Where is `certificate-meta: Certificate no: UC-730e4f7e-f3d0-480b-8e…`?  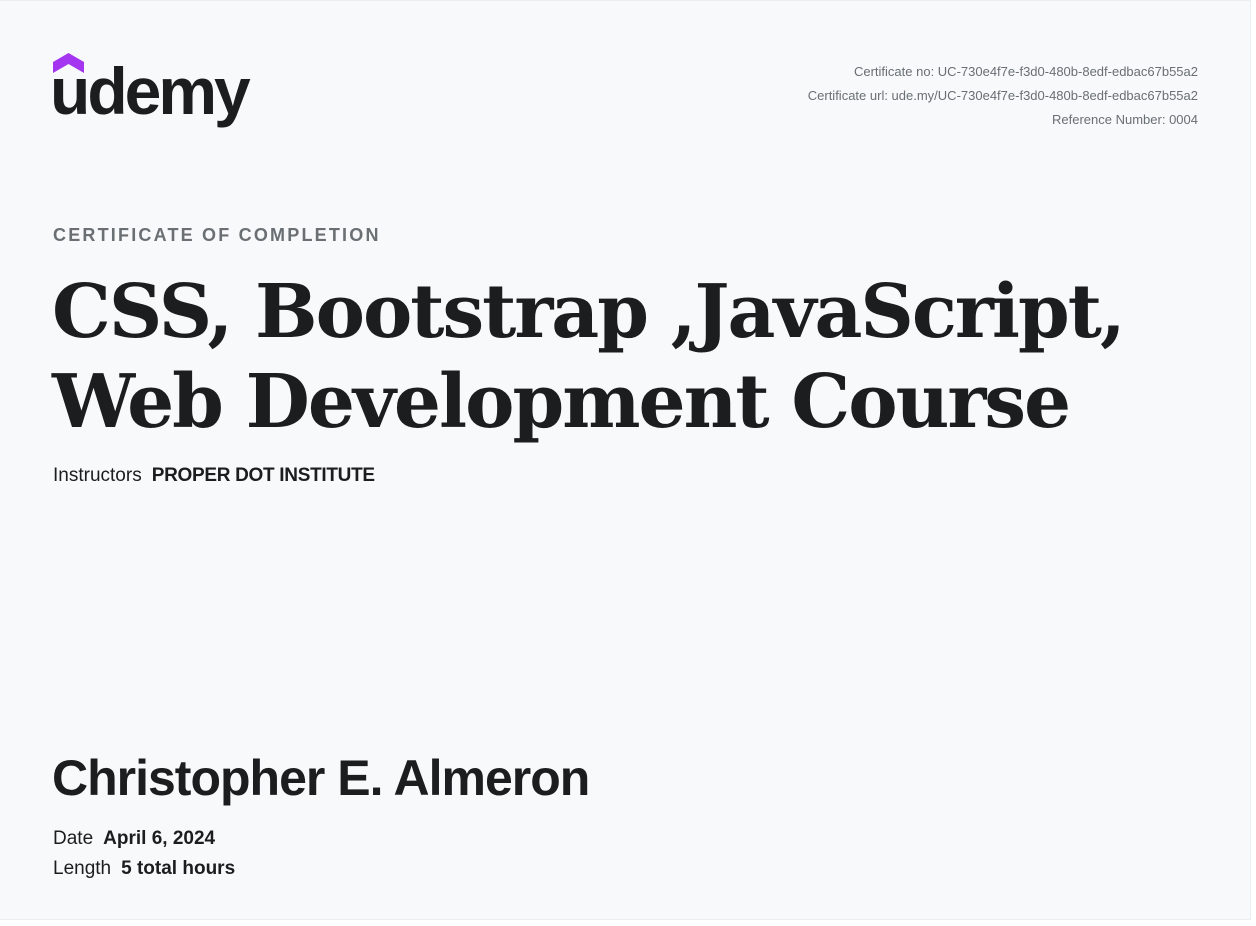 certificate-meta: Certificate no: UC-730e4f7e-f3d0-480b-8e… is located at coordinates (1003, 96).